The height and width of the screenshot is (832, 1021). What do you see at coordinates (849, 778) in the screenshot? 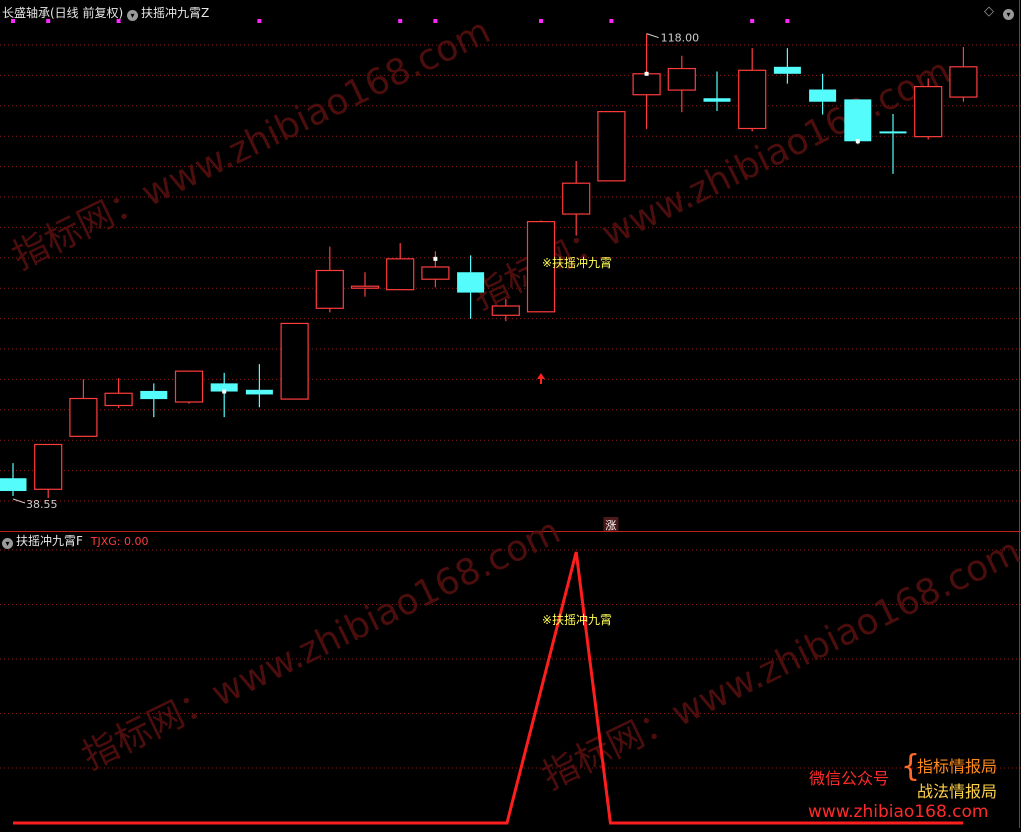
I see `promo-wechat: 微信公众号` at bounding box center [849, 778].